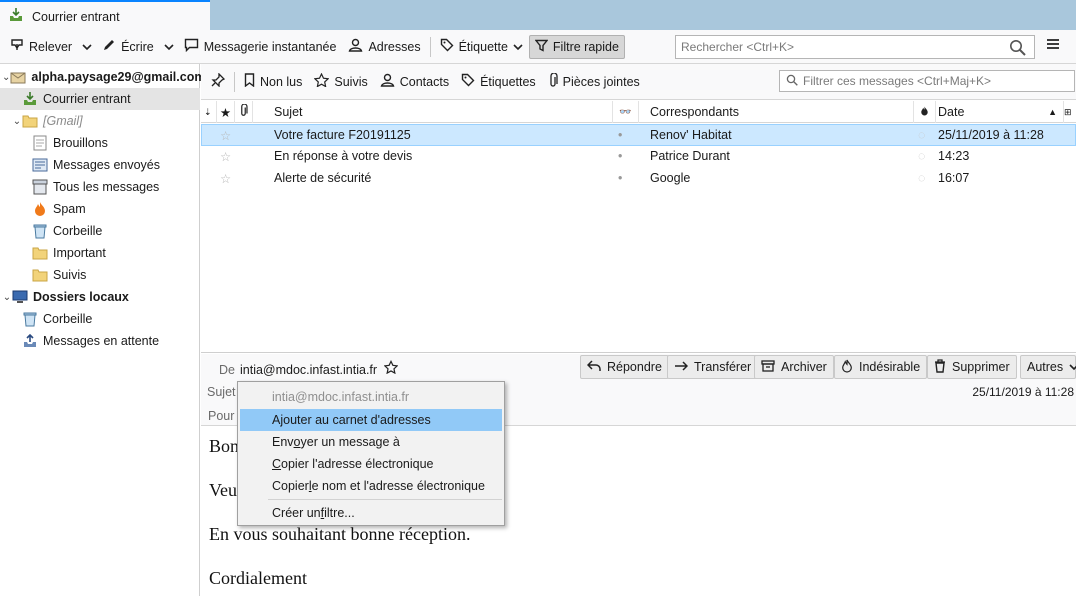  I want to click on filter-attachments-button: Pièces jointes, so click(594, 82).